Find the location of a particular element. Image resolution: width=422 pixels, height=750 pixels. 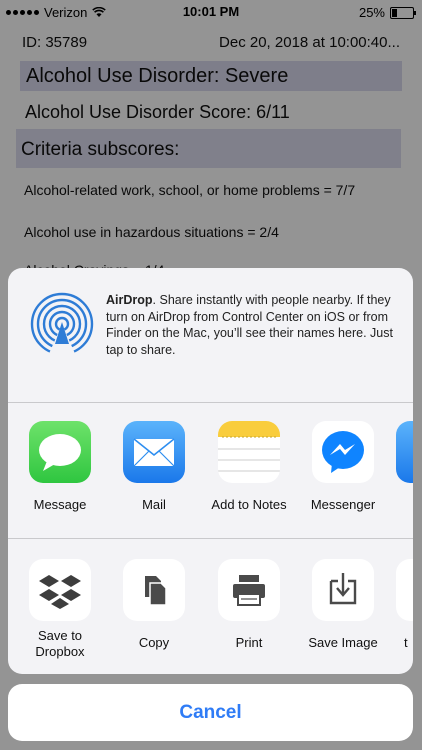

dropbox-icon is located at coordinates (60, 590).